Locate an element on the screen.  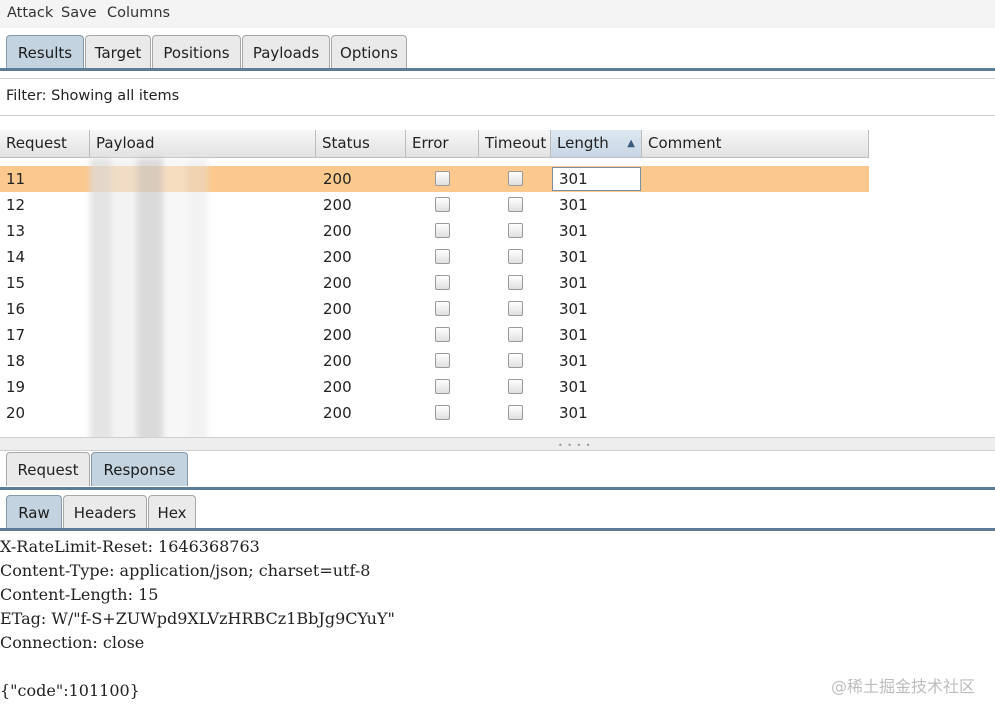
tab-positions: Positions is located at coordinates (196, 52).